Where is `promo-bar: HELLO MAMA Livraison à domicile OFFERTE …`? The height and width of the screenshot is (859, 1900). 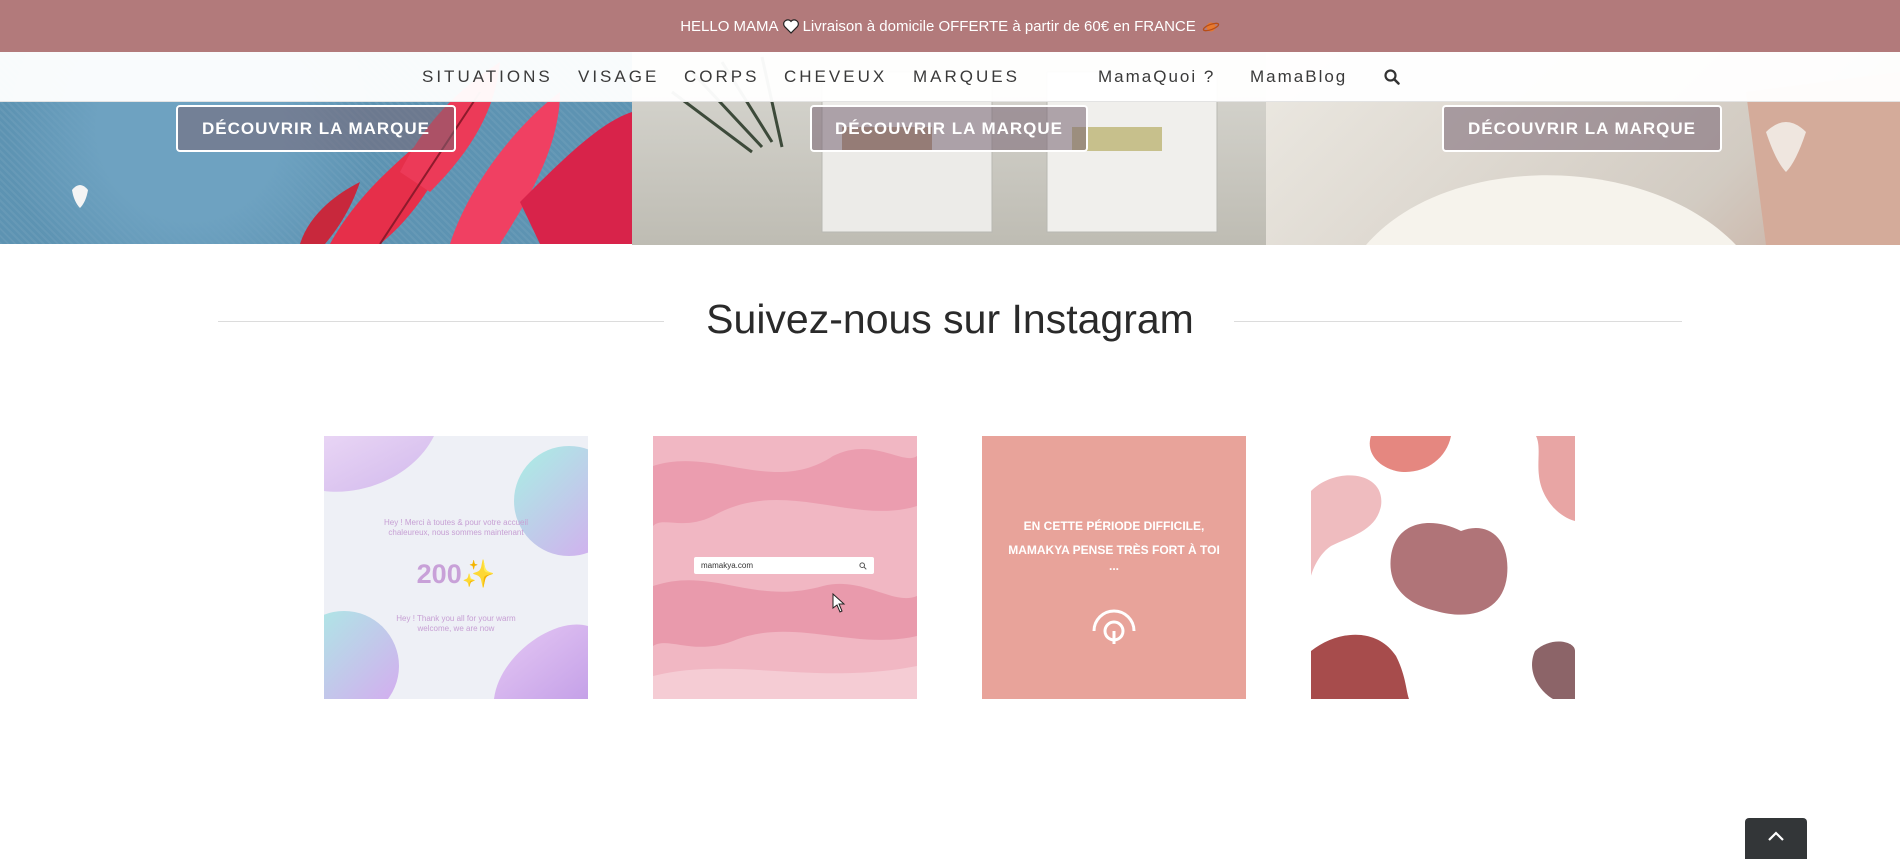
promo-bar: HELLO MAMA Livraison à domicile OFFERTE … is located at coordinates (950, 26).